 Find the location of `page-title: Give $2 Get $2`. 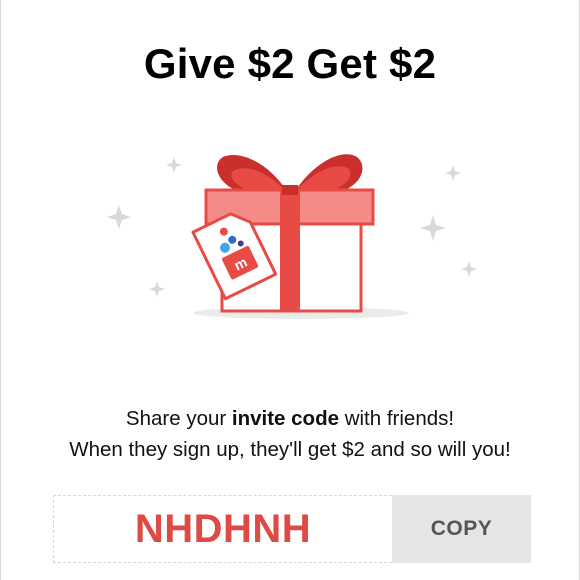

page-title: Give $2 Get $2 is located at coordinates (290, 63).